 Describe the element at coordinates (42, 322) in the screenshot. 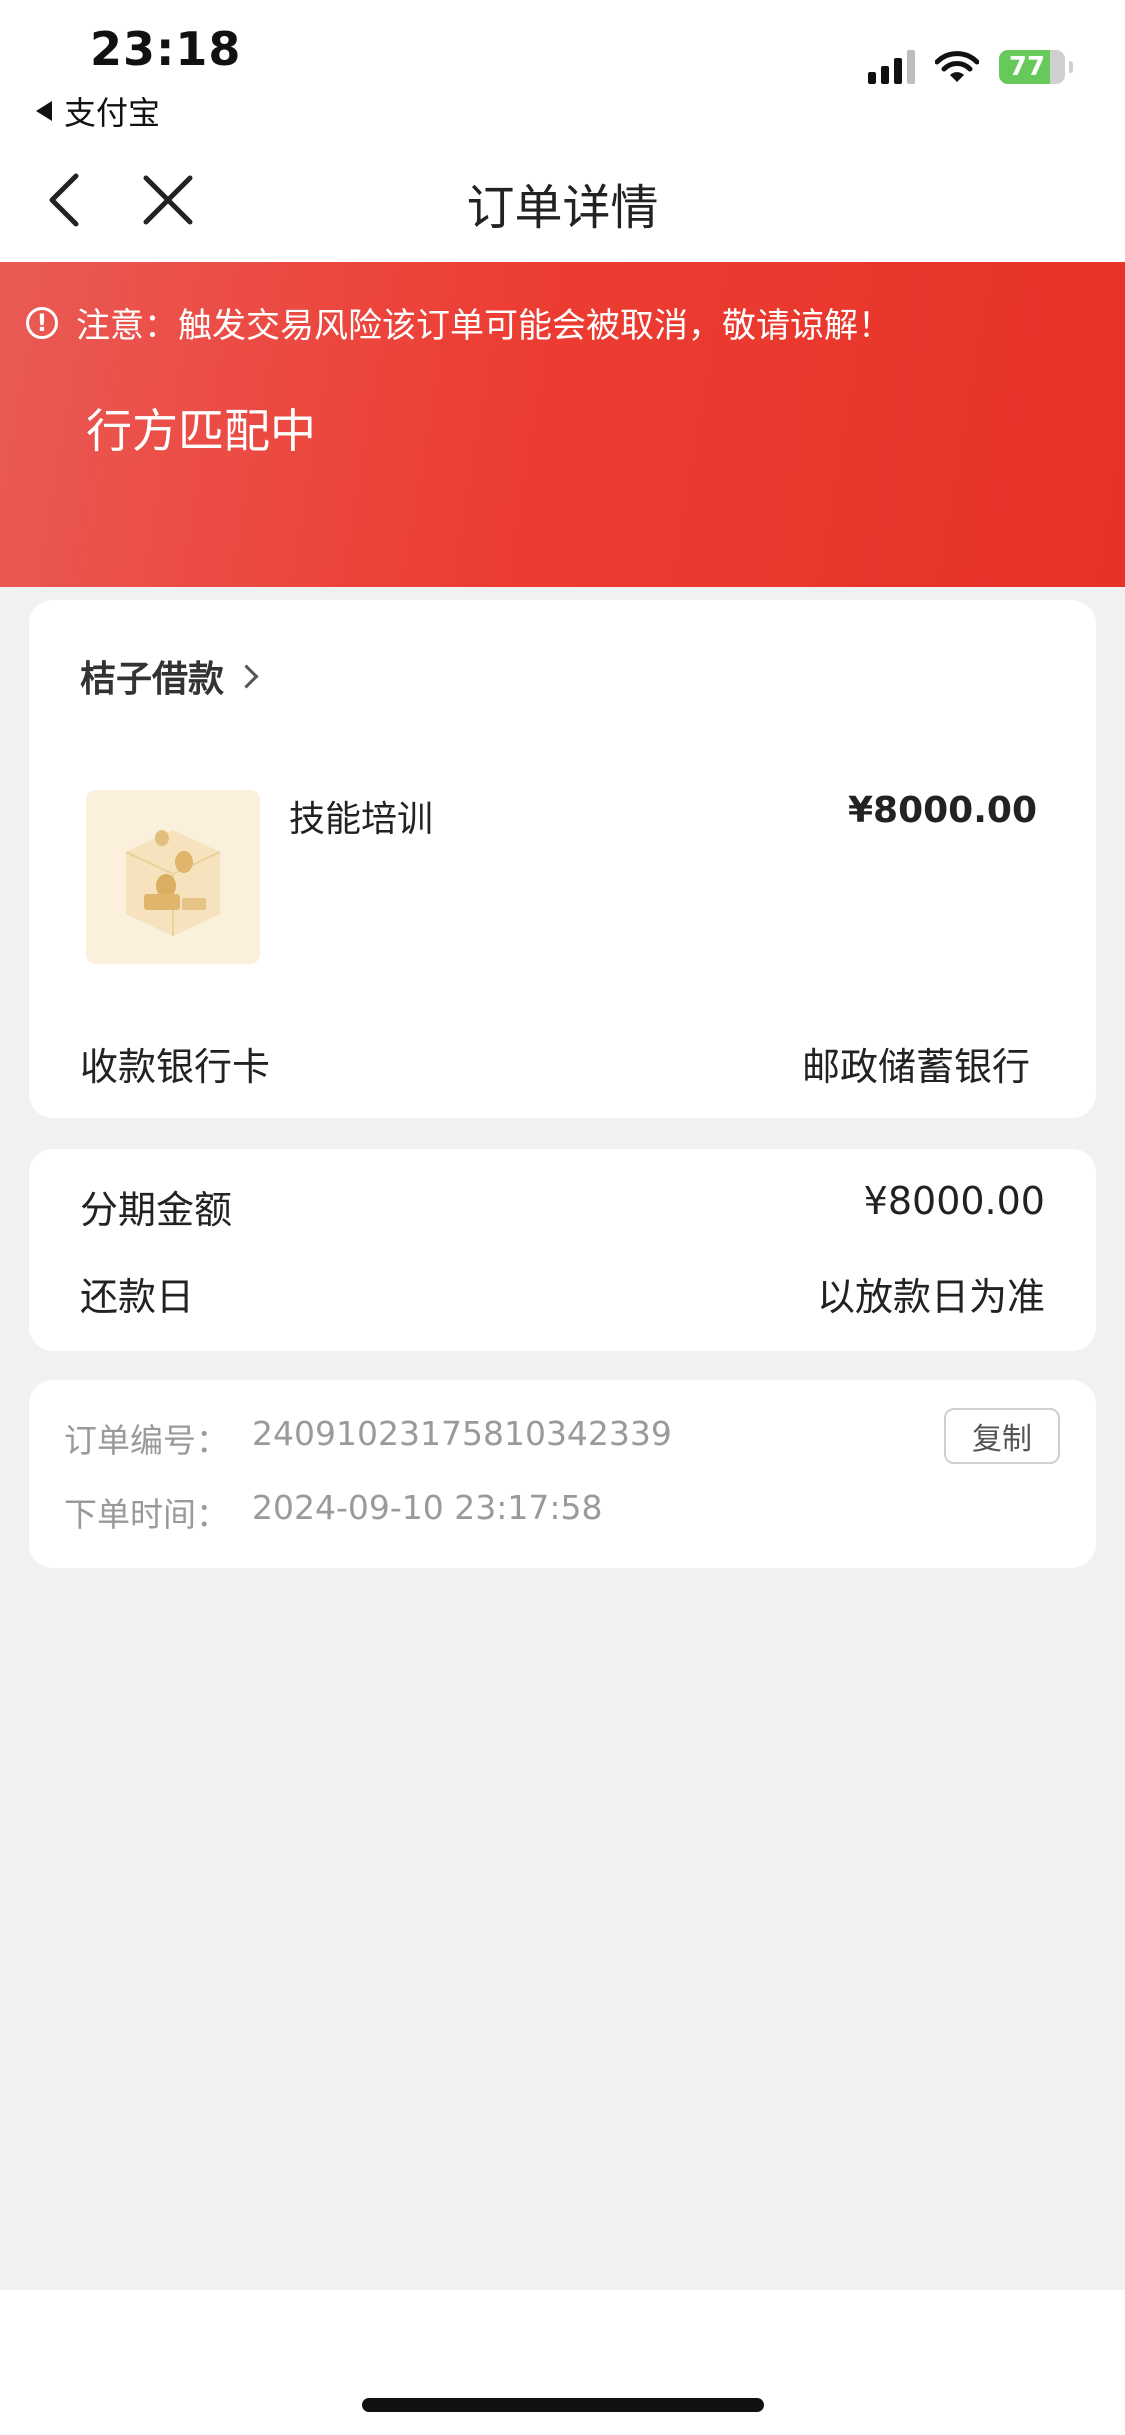

I see `alert-icon: !` at that location.